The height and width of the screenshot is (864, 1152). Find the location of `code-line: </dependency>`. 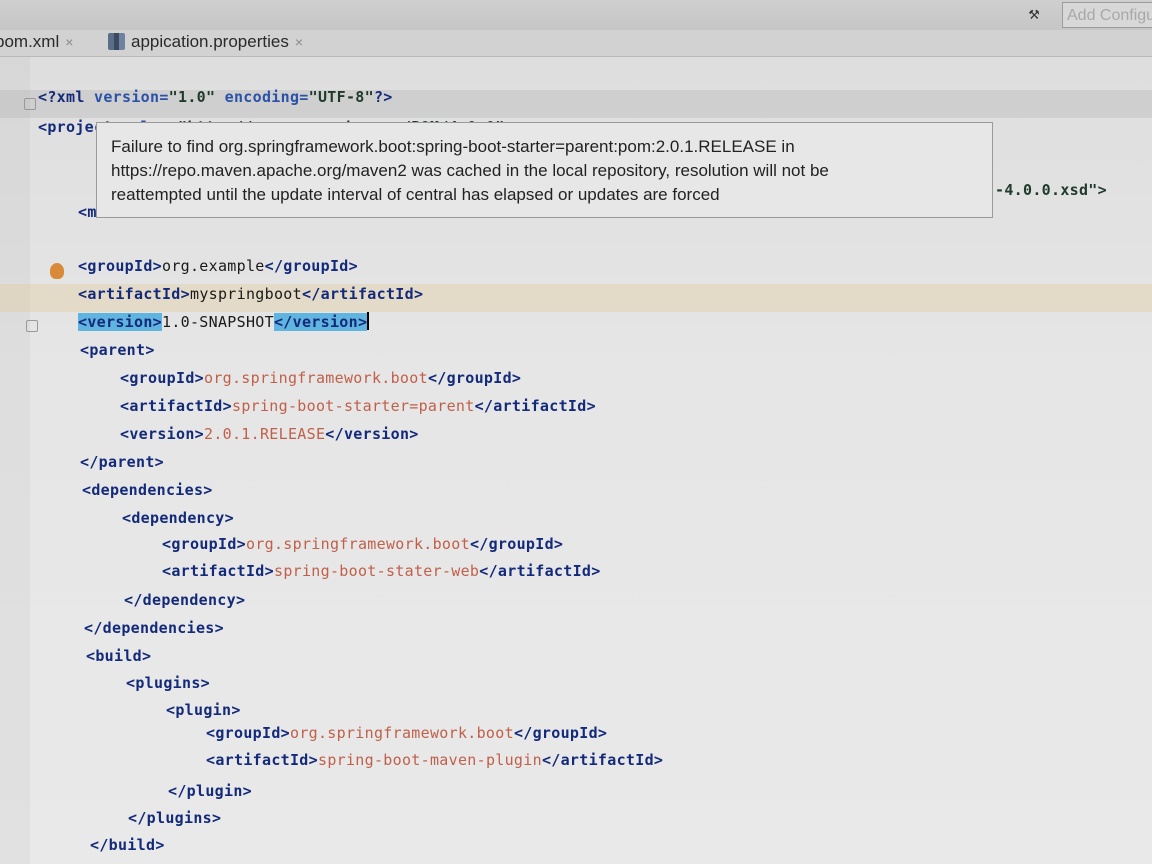

code-line: </dependency> is located at coordinates (184, 586).